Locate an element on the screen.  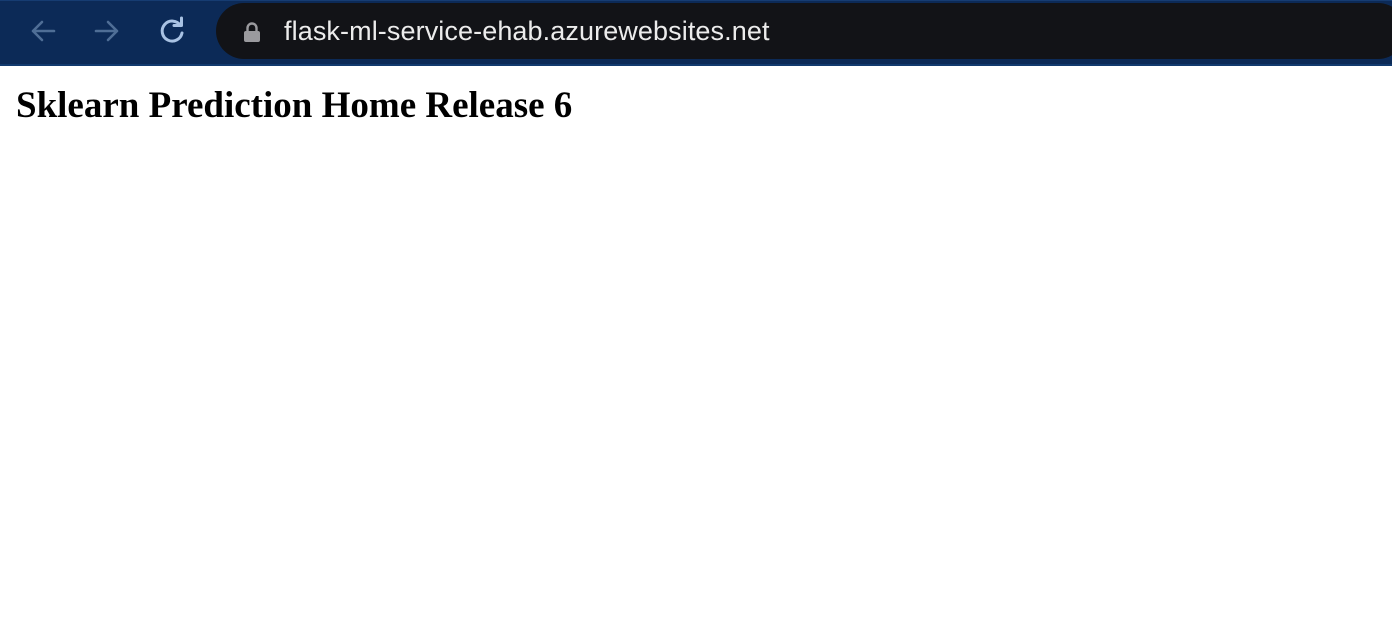
back-button is located at coordinates (43, 31).